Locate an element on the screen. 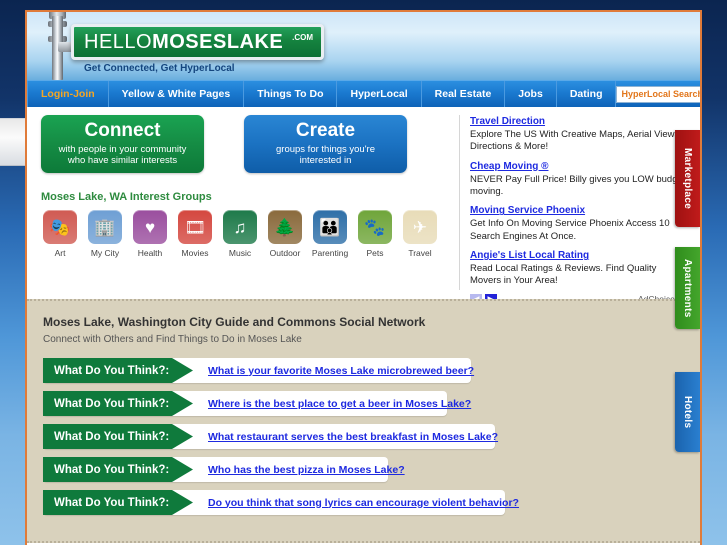  interest-group-label: Outdoor is located at coordinates (285, 253).